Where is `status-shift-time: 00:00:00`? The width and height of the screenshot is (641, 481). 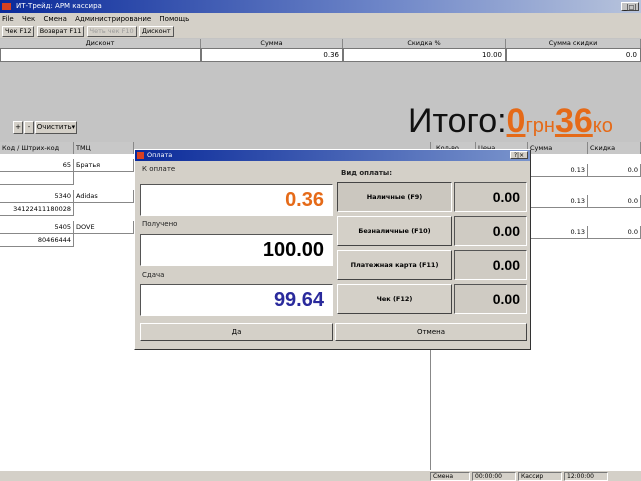
status-shift-time: 00:00:00 is located at coordinates (494, 476).